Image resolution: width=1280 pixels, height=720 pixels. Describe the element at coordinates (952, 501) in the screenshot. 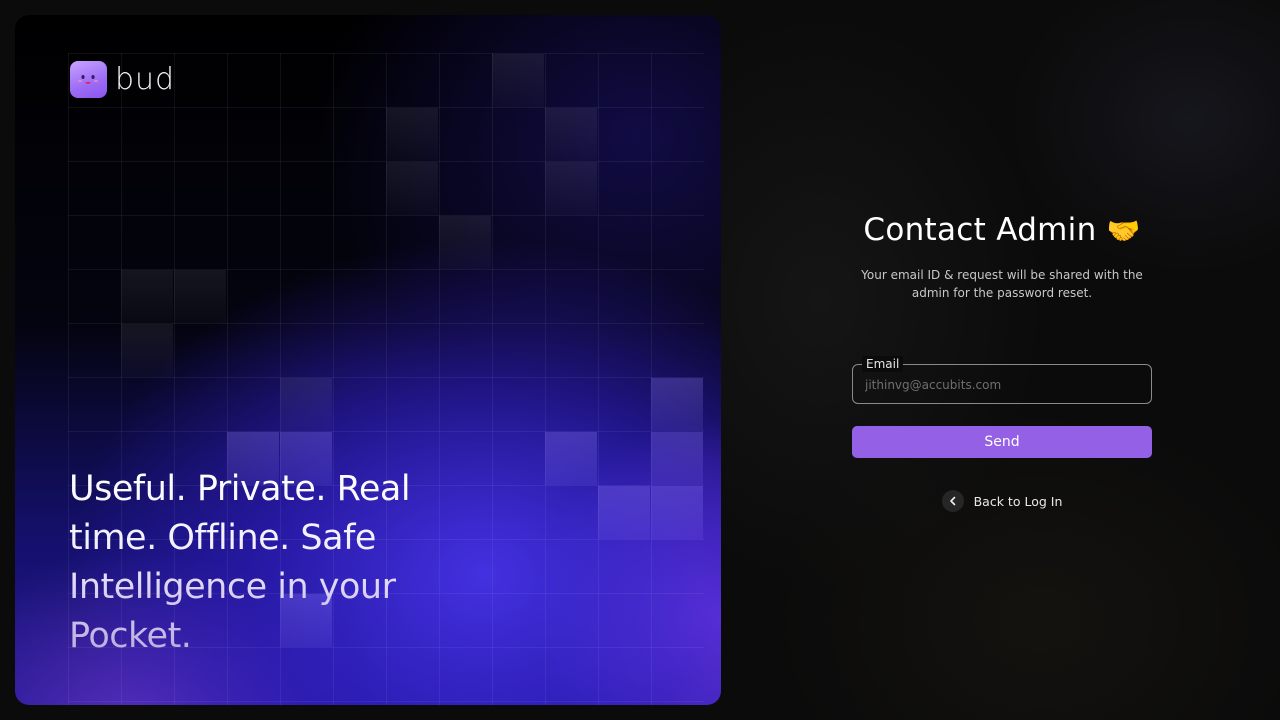

I see `chevron-left-icon` at that location.